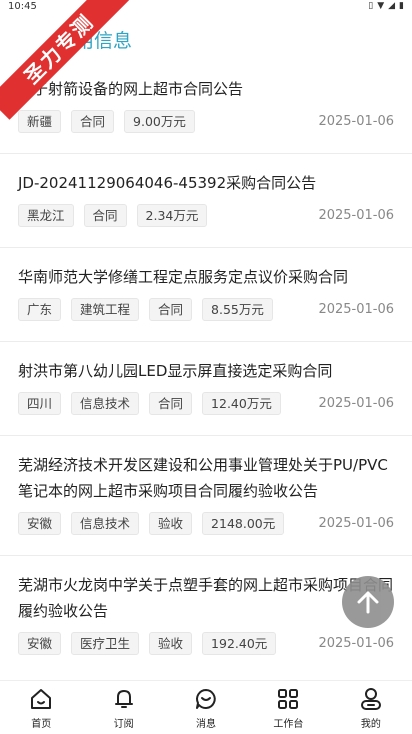  I want to click on item-title: 芜湖市火龙岗中学关于点塑手套的网上超市采购项目合同履约验收公告, so click(206, 598).